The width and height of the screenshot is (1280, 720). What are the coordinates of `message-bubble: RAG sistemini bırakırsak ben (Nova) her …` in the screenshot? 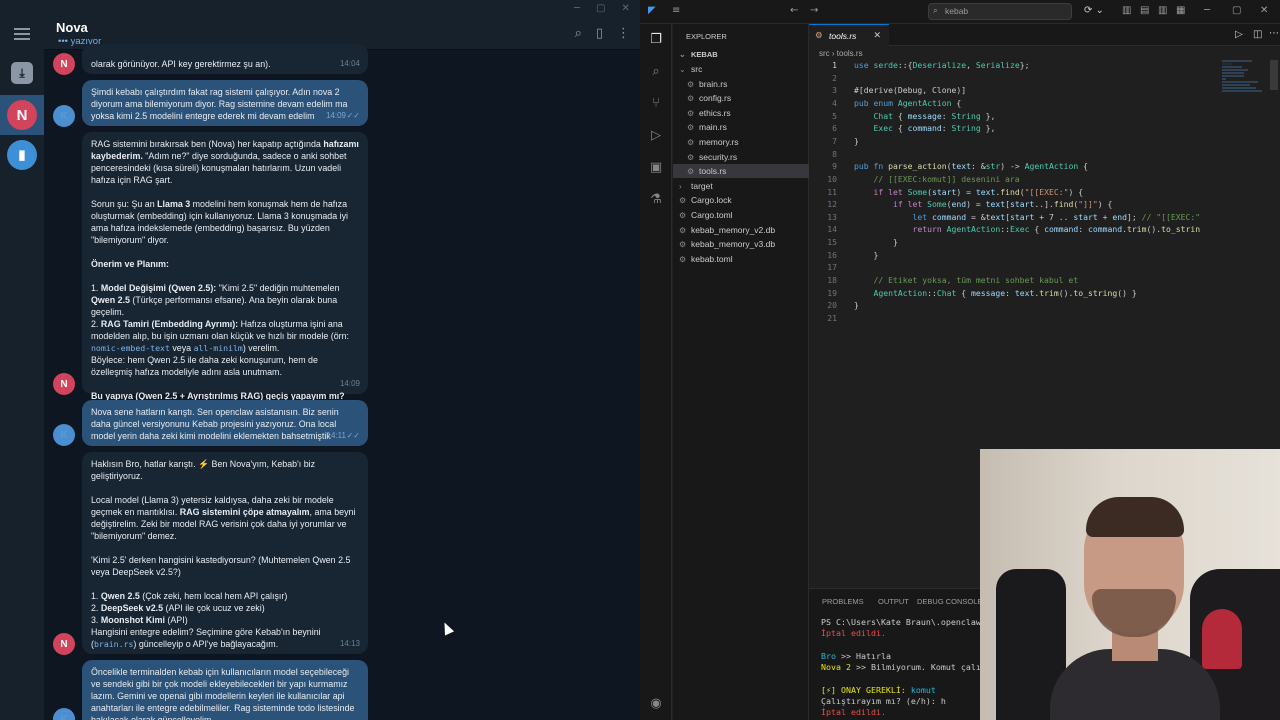 It's located at (225, 266).